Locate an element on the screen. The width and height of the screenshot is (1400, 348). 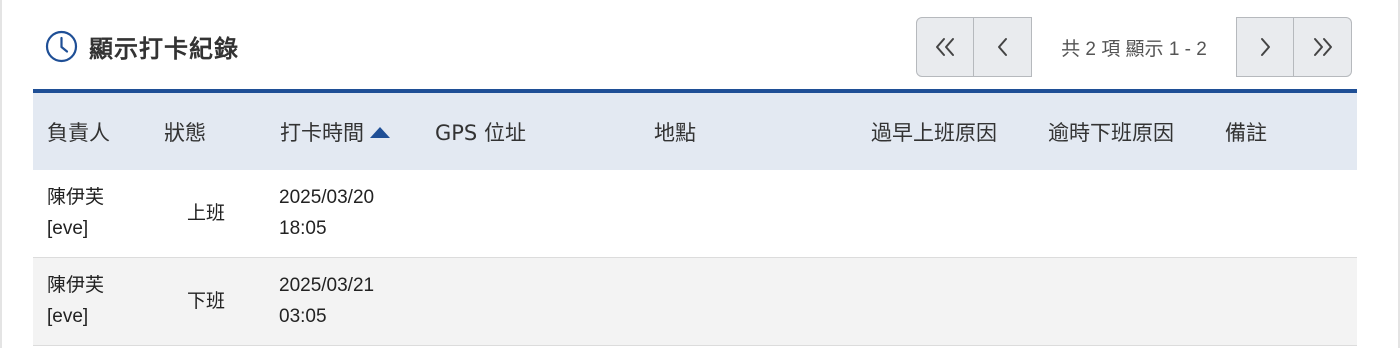
column-header-punch-time: 打卡時間 is located at coordinates (335, 131).